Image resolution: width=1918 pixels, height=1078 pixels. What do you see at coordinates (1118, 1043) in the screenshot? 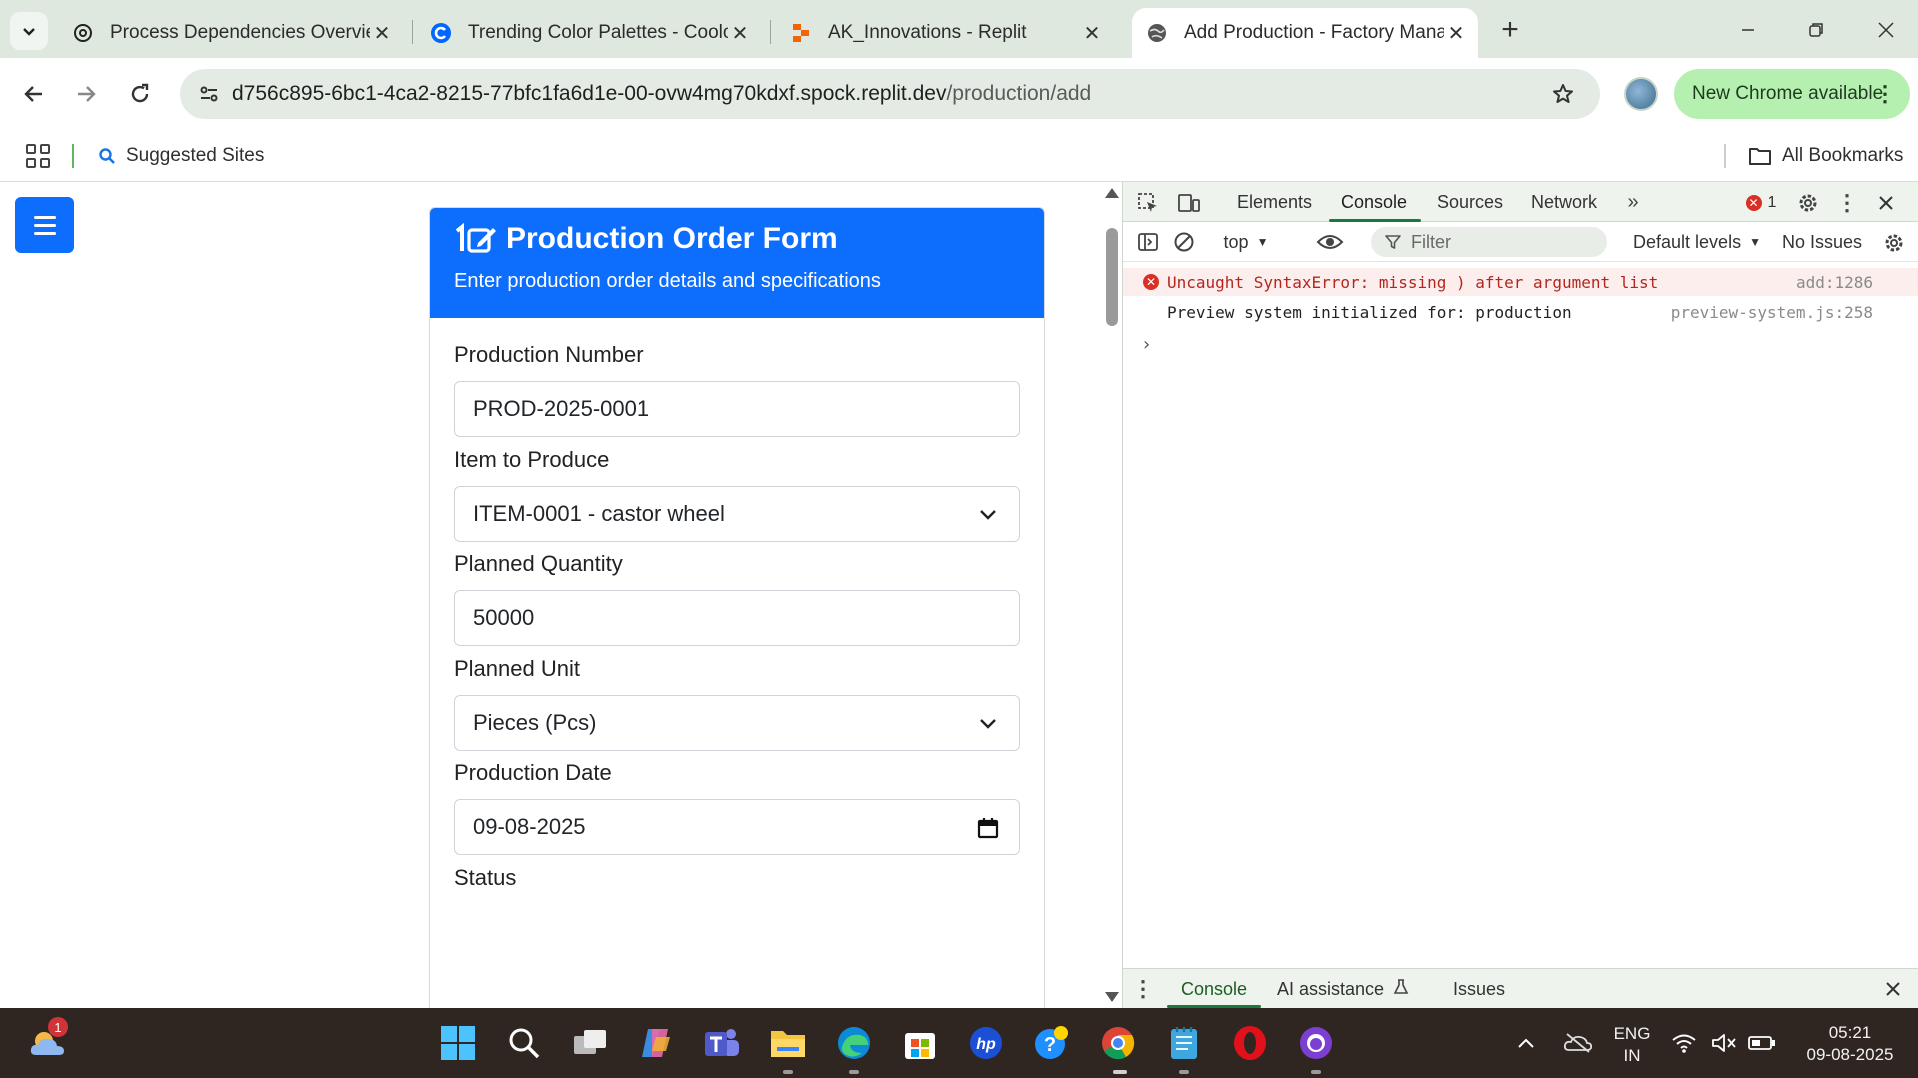
I see `chrome-app` at bounding box center [1118, 1043].